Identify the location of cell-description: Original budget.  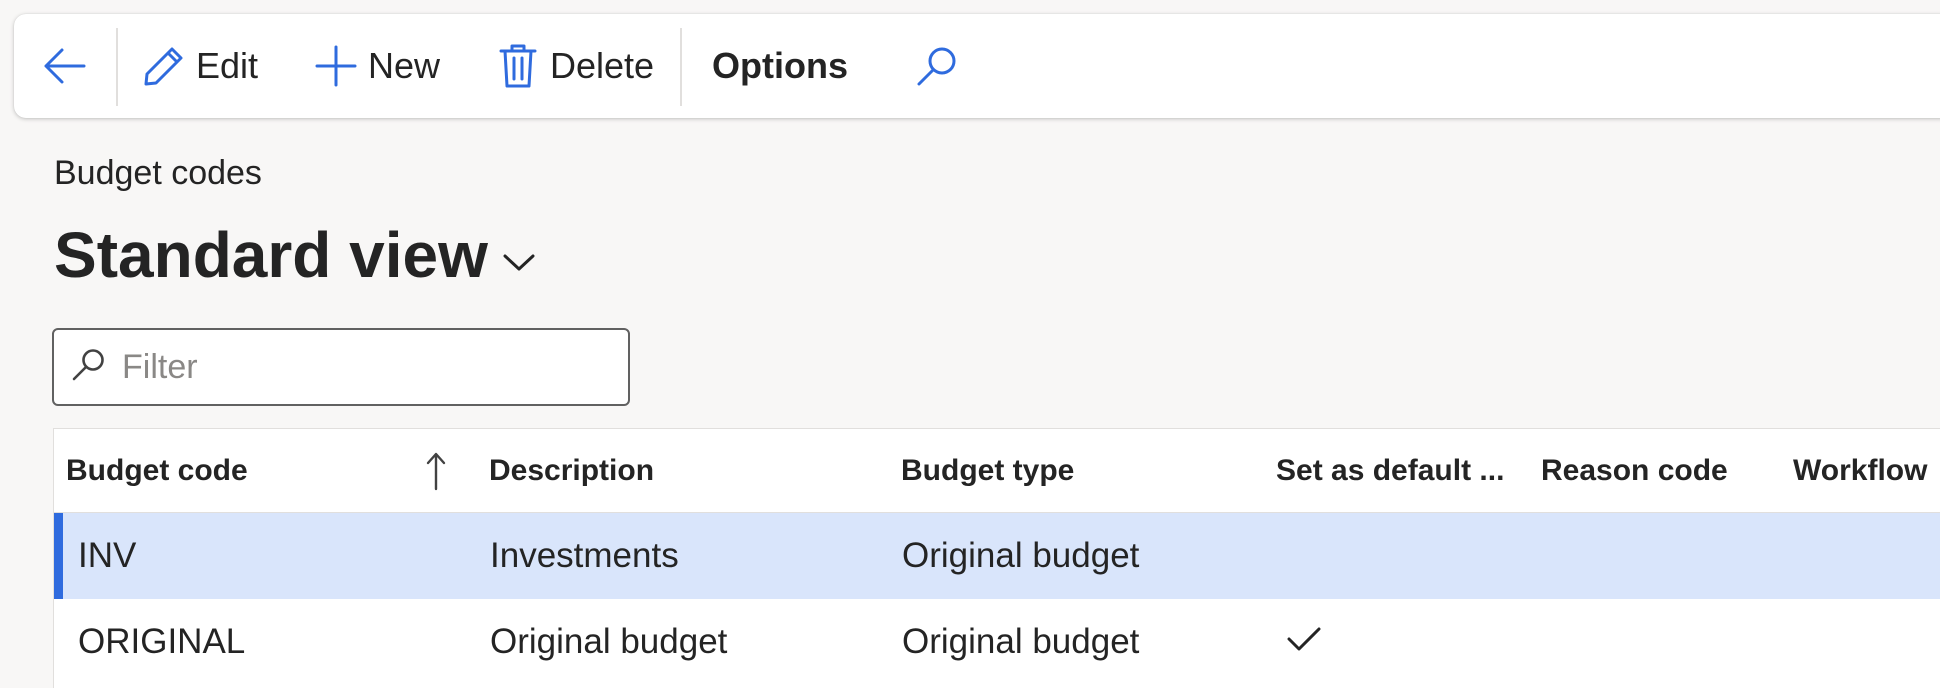
(609, 641).